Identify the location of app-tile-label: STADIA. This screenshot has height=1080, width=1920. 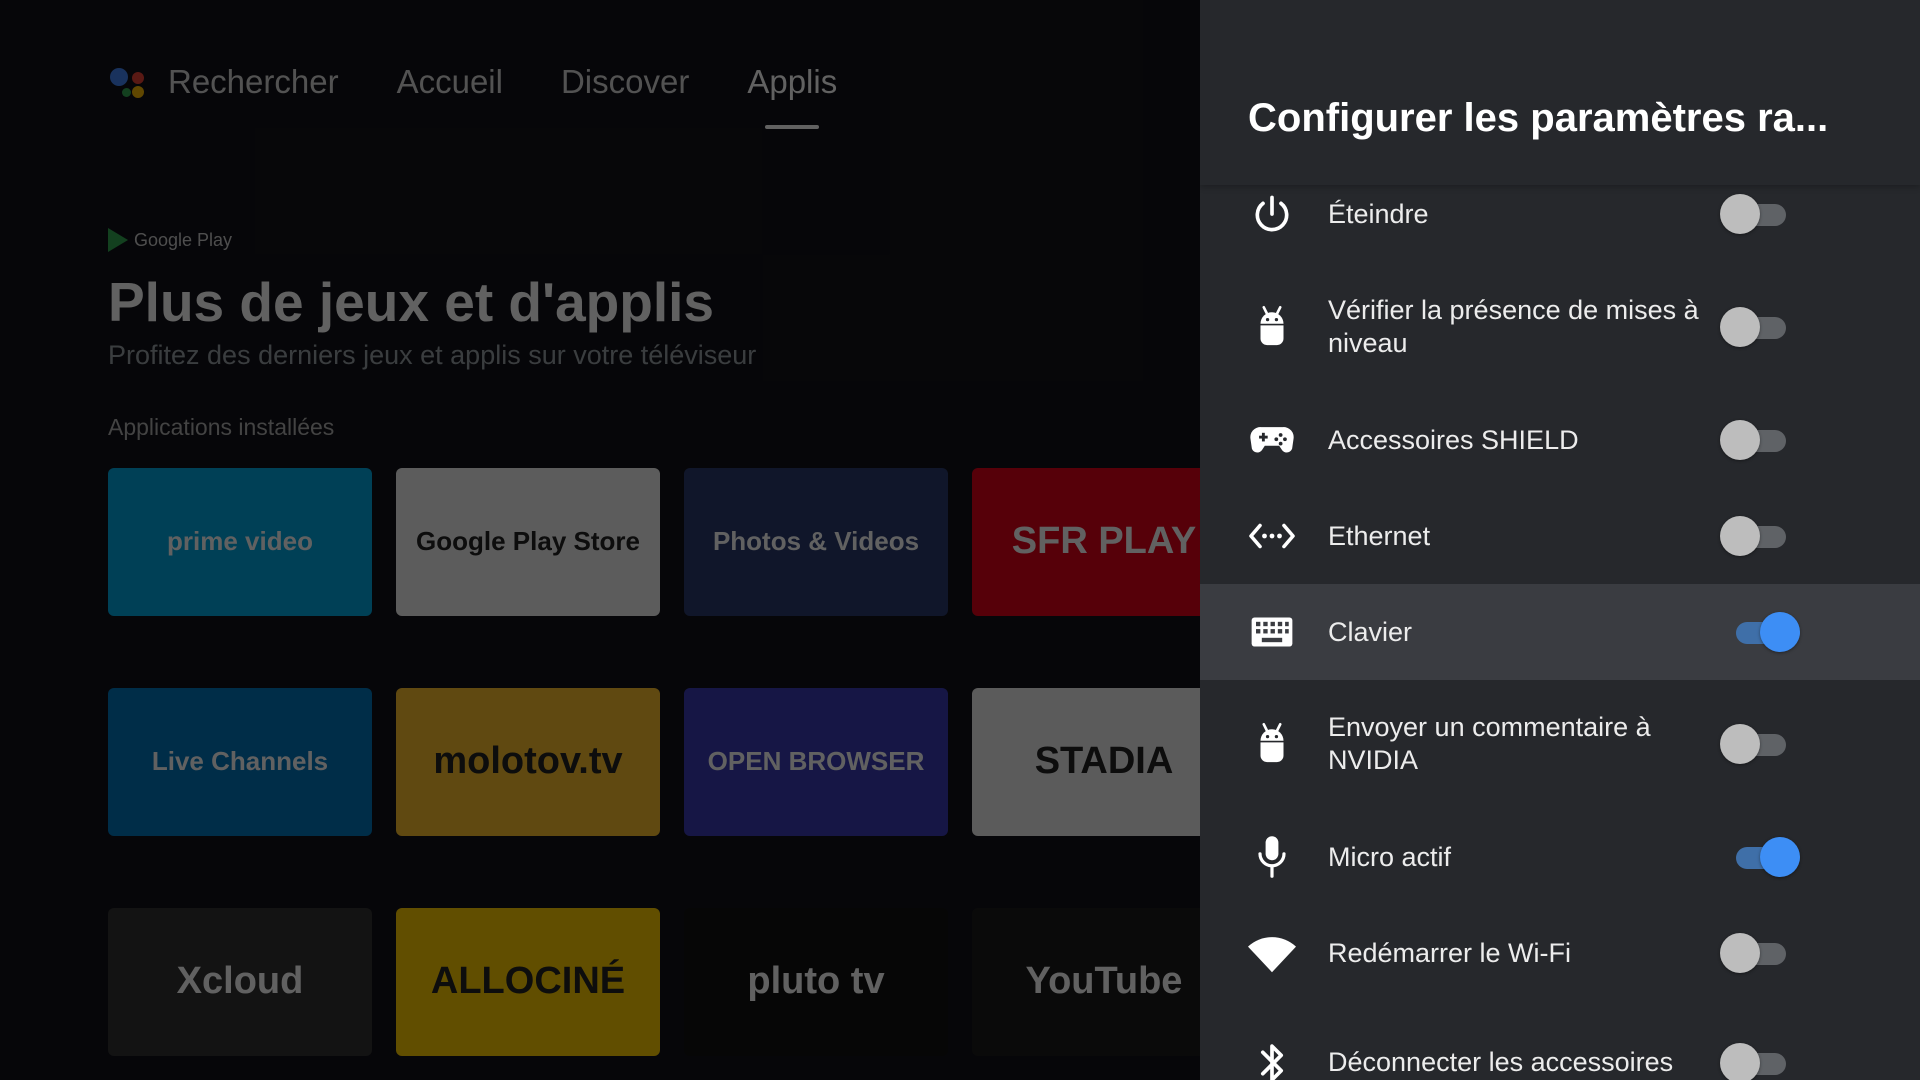
(1104, 761).